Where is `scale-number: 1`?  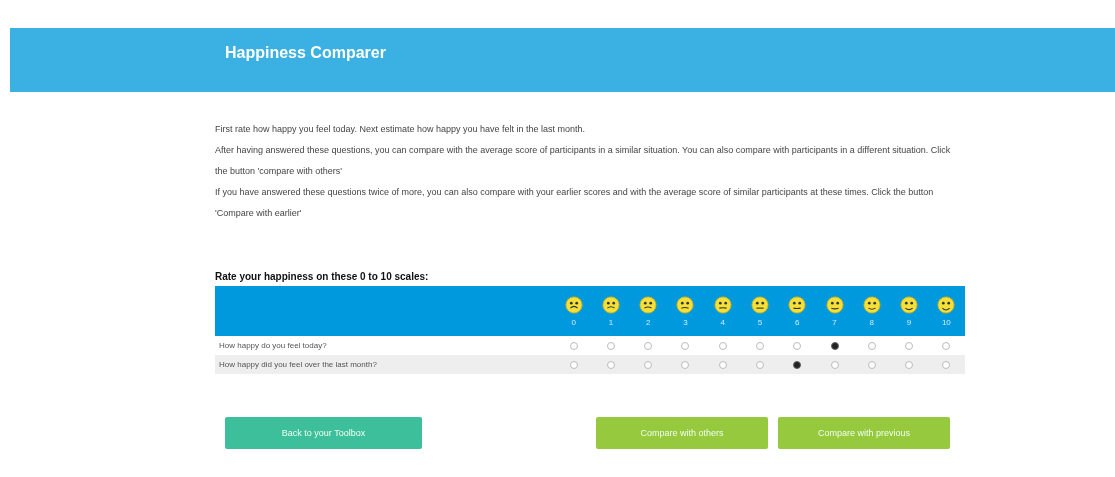 scale-number: 1 is located at coordinates (611, 322).